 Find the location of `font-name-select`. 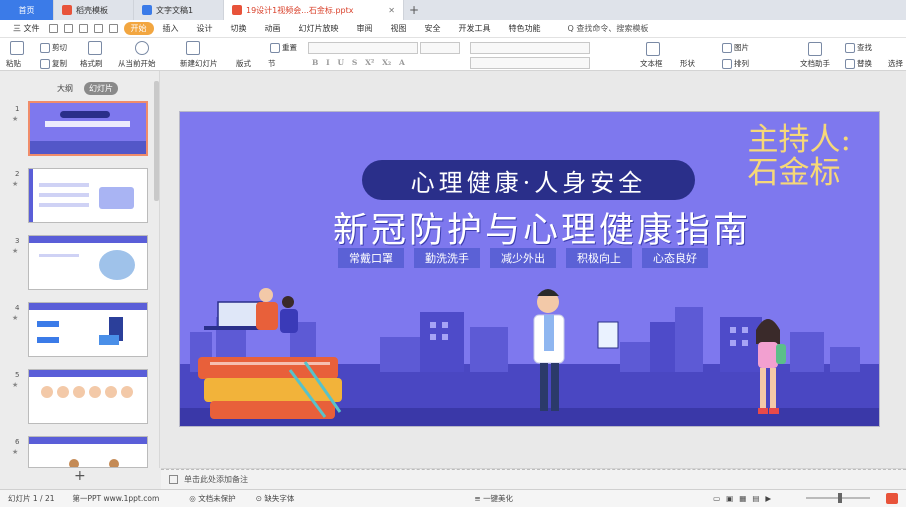

font-name-select is located at coordinates (363, 48).